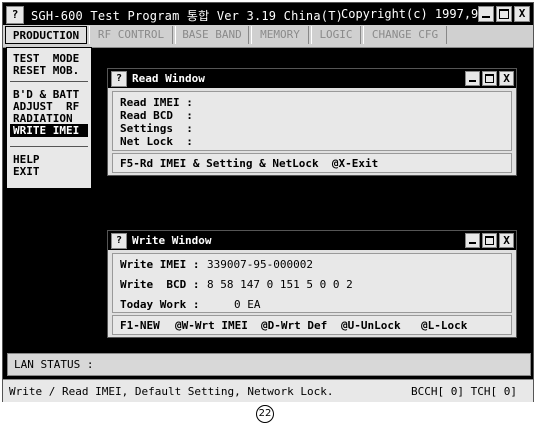 The width and height of the screenshot is (536, 426). What do you see at coordinates (168, 78) in the screenshot?
I see `read-window-title: Read Window` at bounding box center [168, 78].